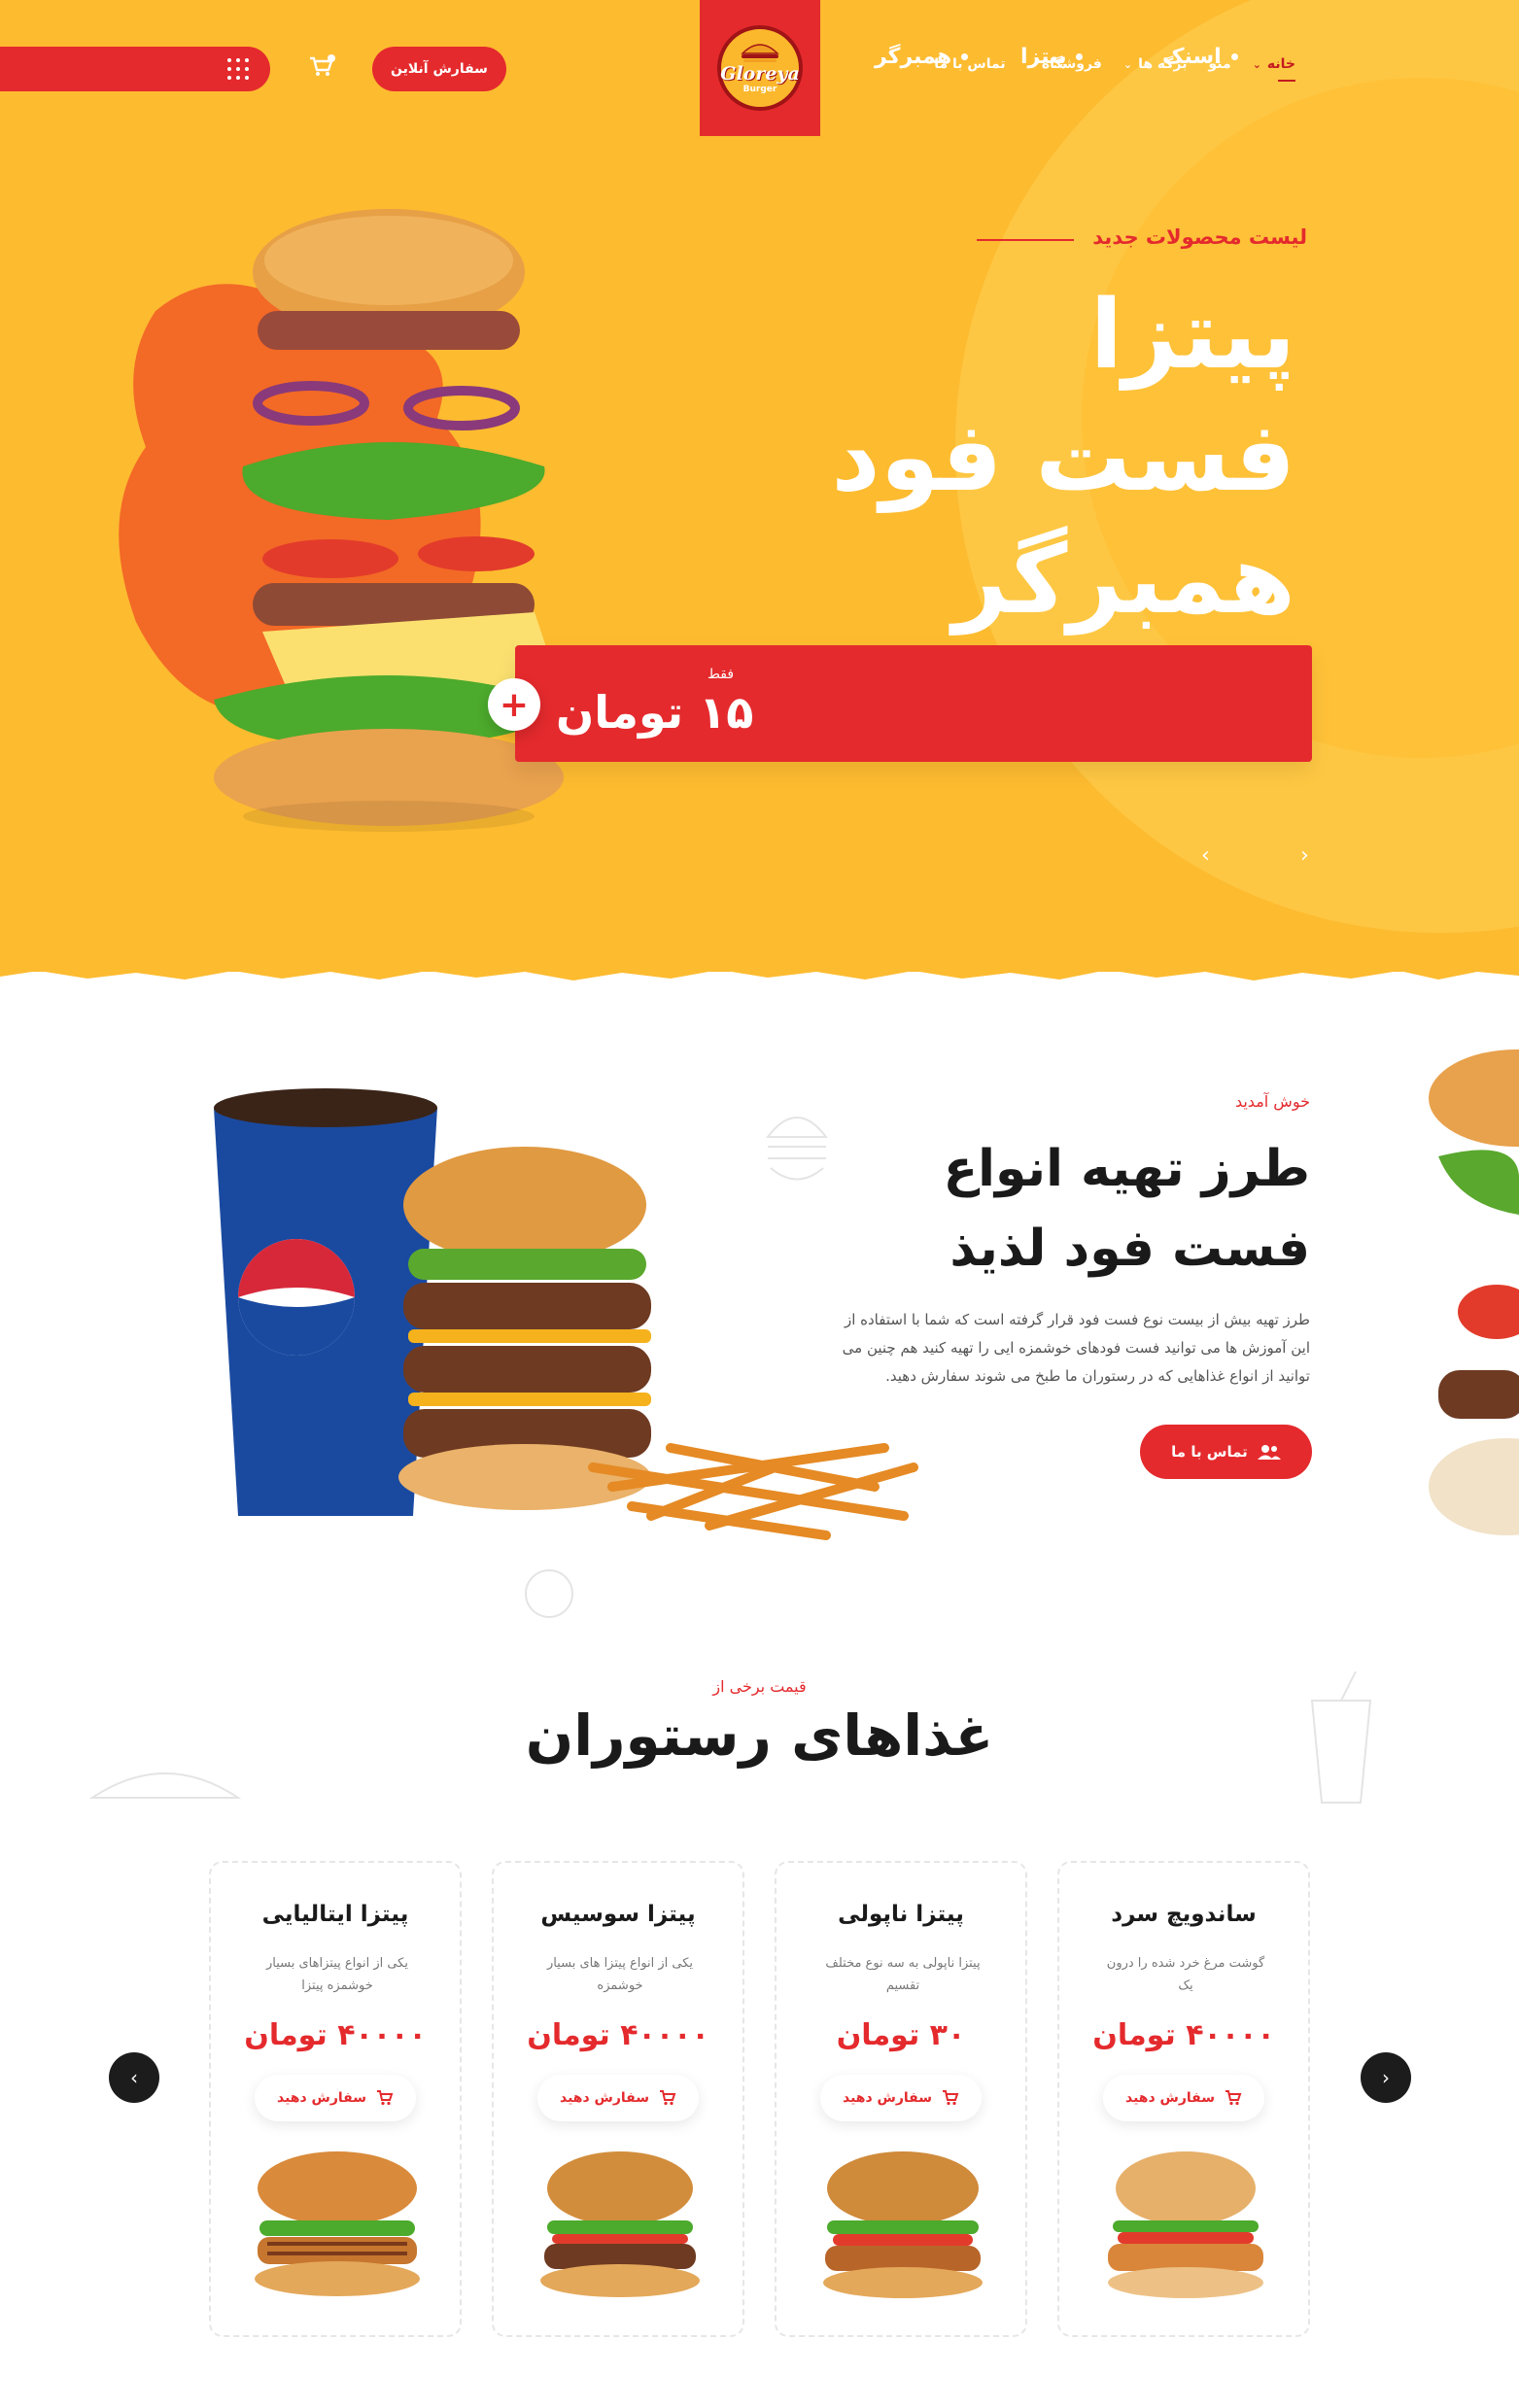  What do you see at coordinates (1205, 856) in the screenshot?
I see `hero-slider-prev: ‹` at bounding box center [1205, 856].